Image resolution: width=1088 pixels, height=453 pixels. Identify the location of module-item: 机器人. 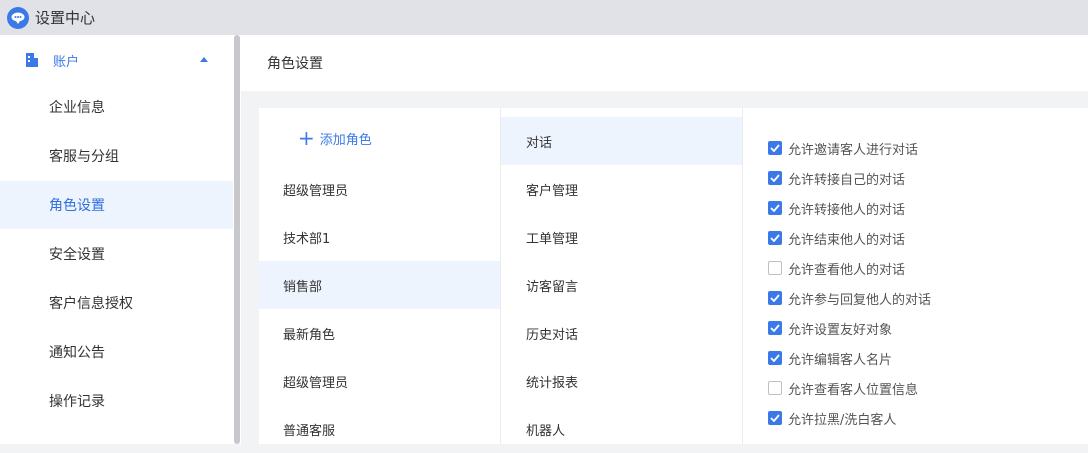
(622, 429).